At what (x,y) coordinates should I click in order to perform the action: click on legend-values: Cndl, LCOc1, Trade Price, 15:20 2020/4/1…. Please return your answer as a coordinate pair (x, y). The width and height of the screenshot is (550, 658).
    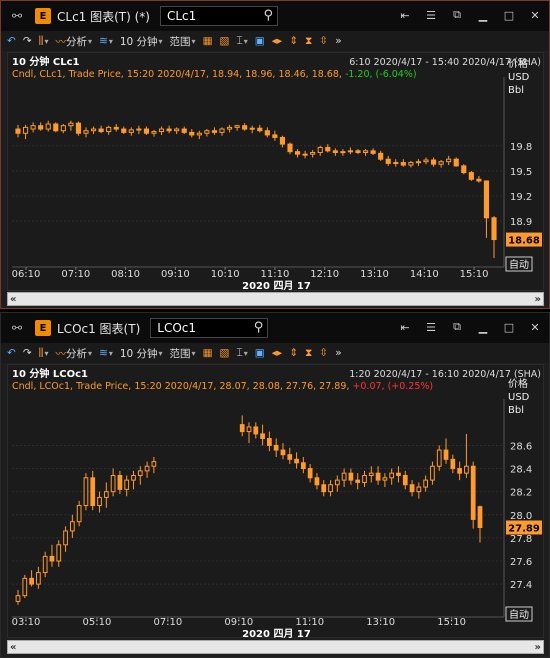
    Looking at the image, I should click on (182, 386).